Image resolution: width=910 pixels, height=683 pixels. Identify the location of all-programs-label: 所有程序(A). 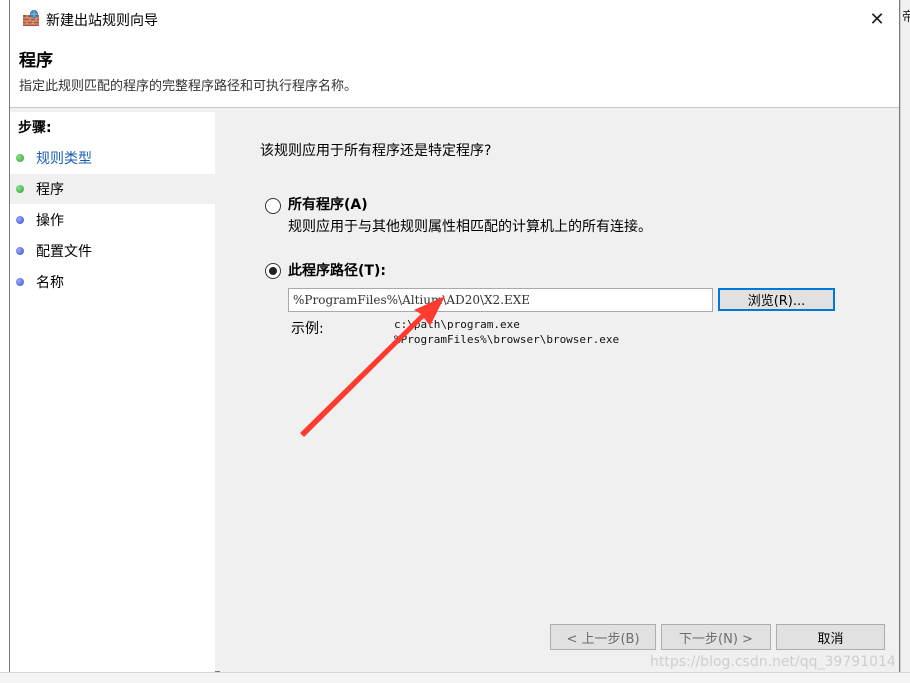
(328, 204).